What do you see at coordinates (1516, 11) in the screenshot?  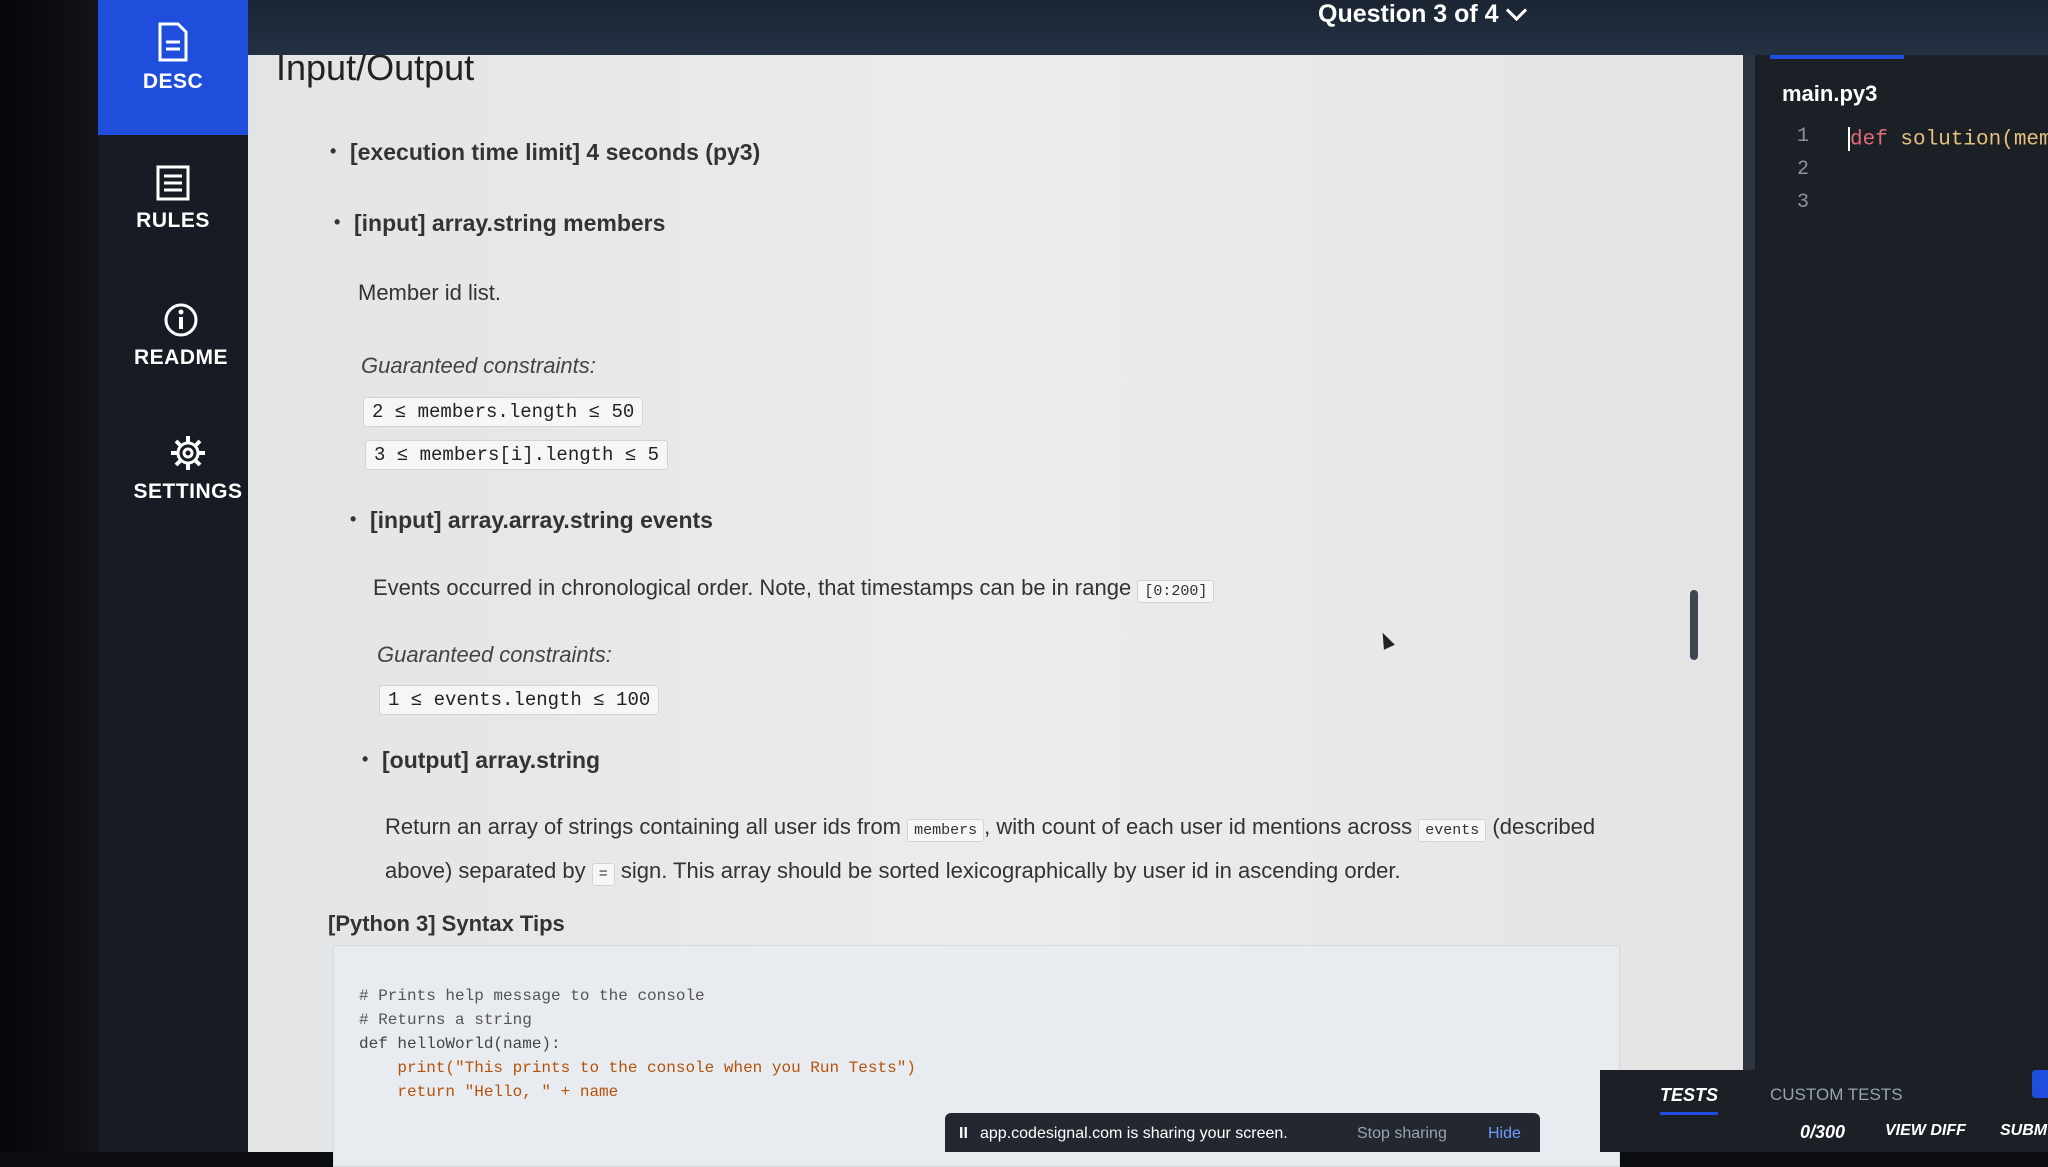 I see `chevron-down-icon` at bounding box center [1516, 11].